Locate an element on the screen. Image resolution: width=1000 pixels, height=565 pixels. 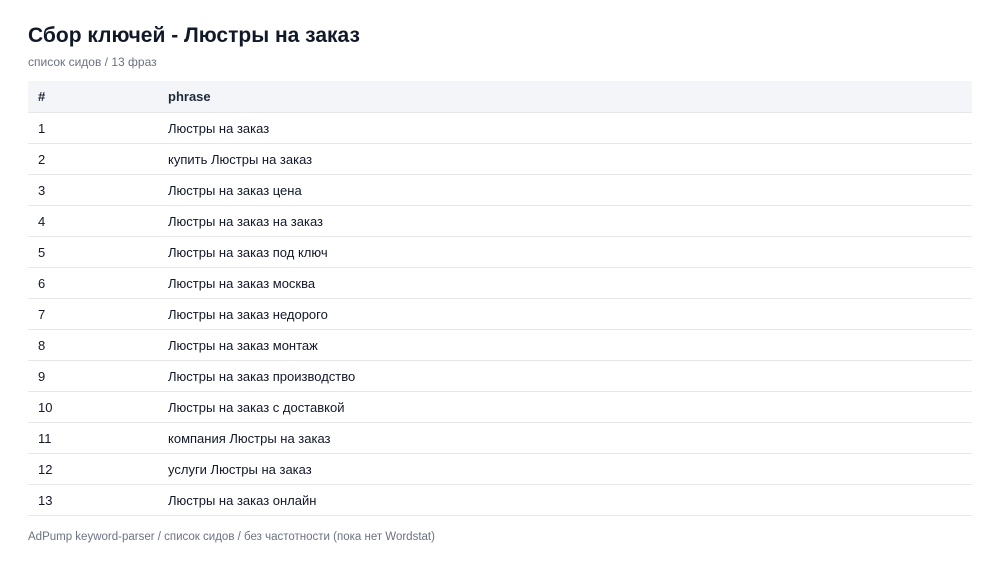
table-row: 6 Люстры на заказ москва is located at coordinates (500, 283).